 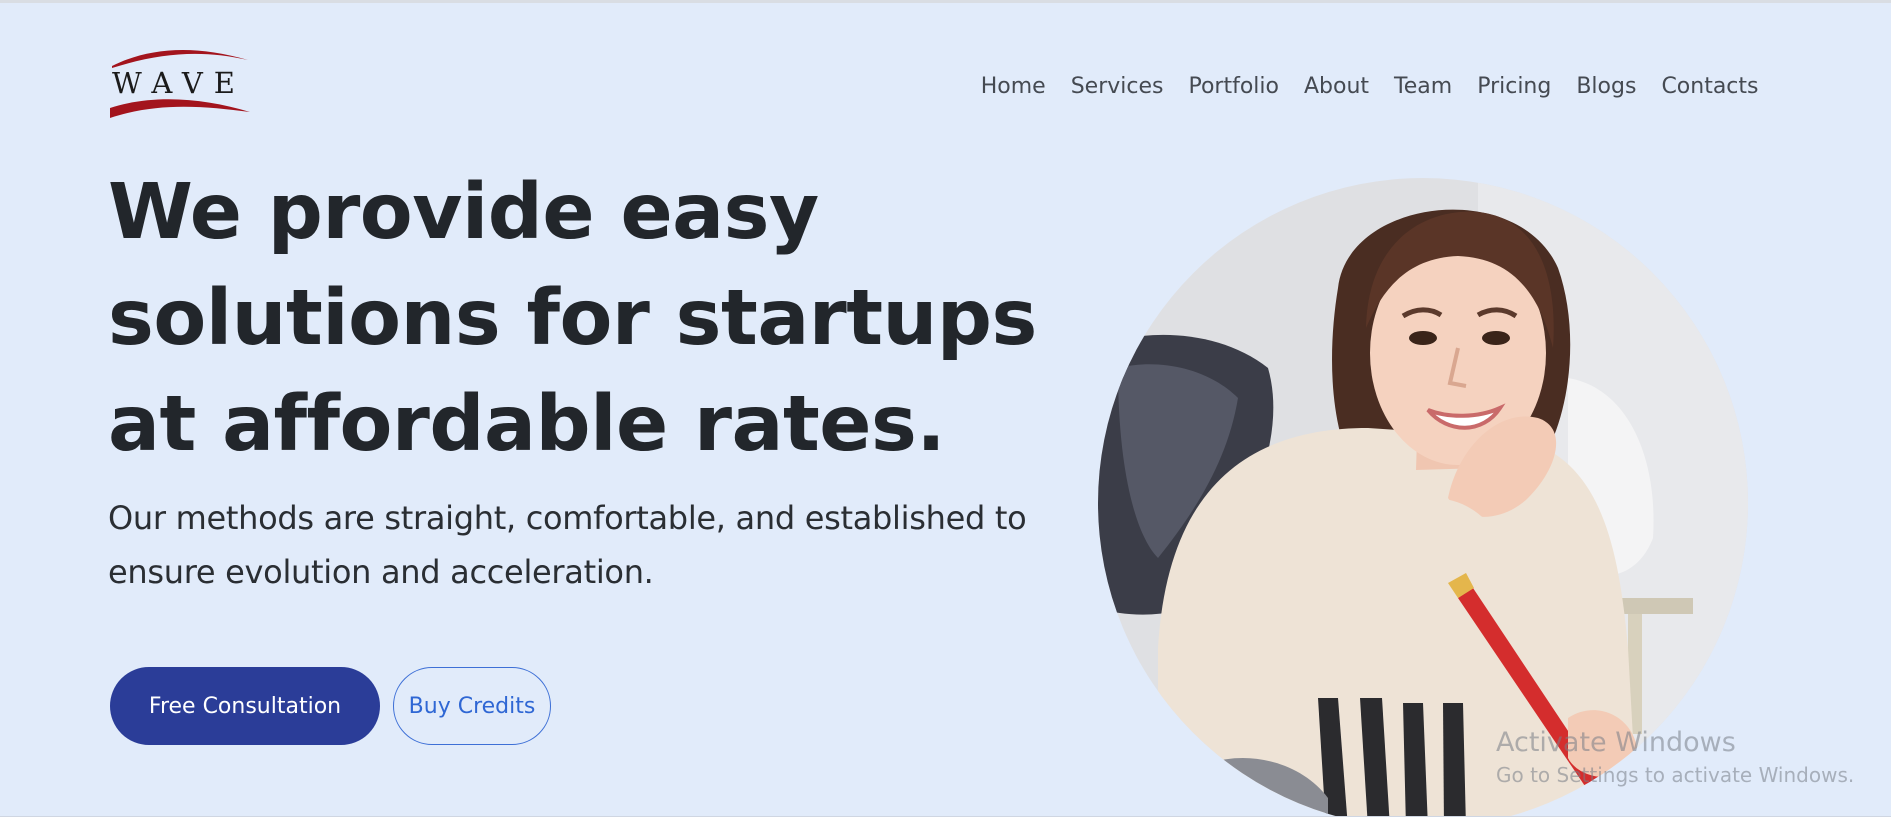 I want to click on watermark-subtitle: Go to Settings to activate Windows., so click(x=1675, y=775).